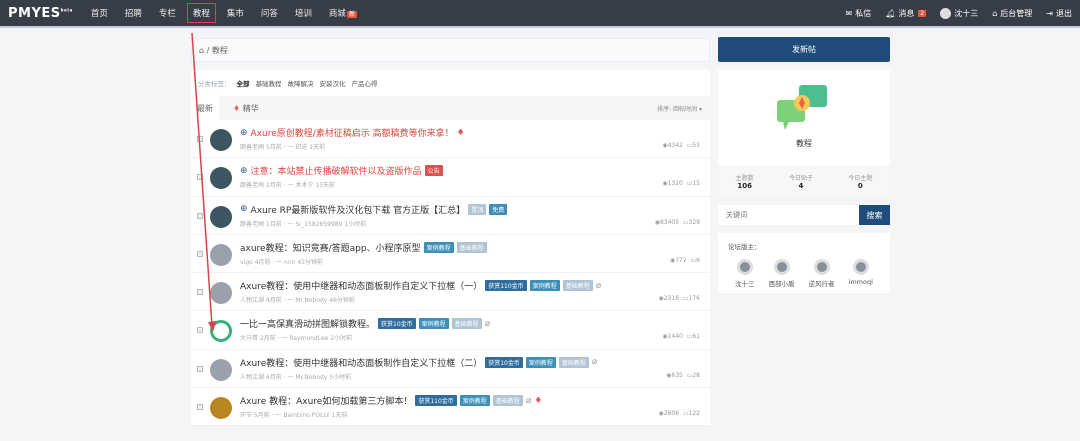 This screenshot has height=441, width=1080. Describe the element at coordinates (861, 273) in the screenshot. I see `moderator: immoql` at that location.